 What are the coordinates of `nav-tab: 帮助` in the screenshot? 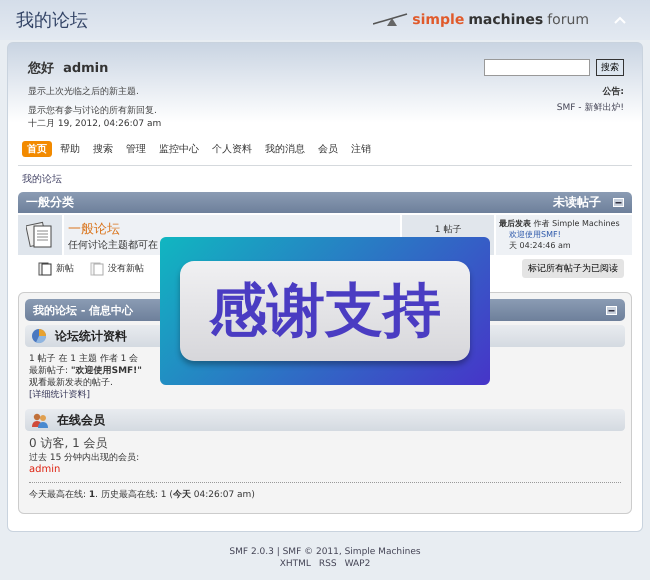 It's located at (70, 149).